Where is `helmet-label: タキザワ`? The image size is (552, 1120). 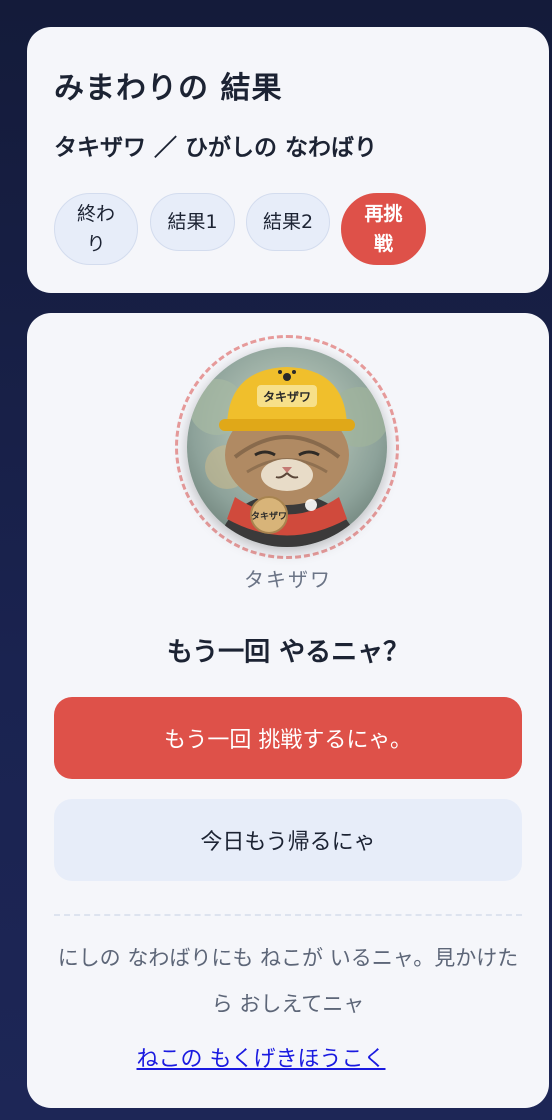 helmet-label: タキザワ is located at coordinates (287, 397).